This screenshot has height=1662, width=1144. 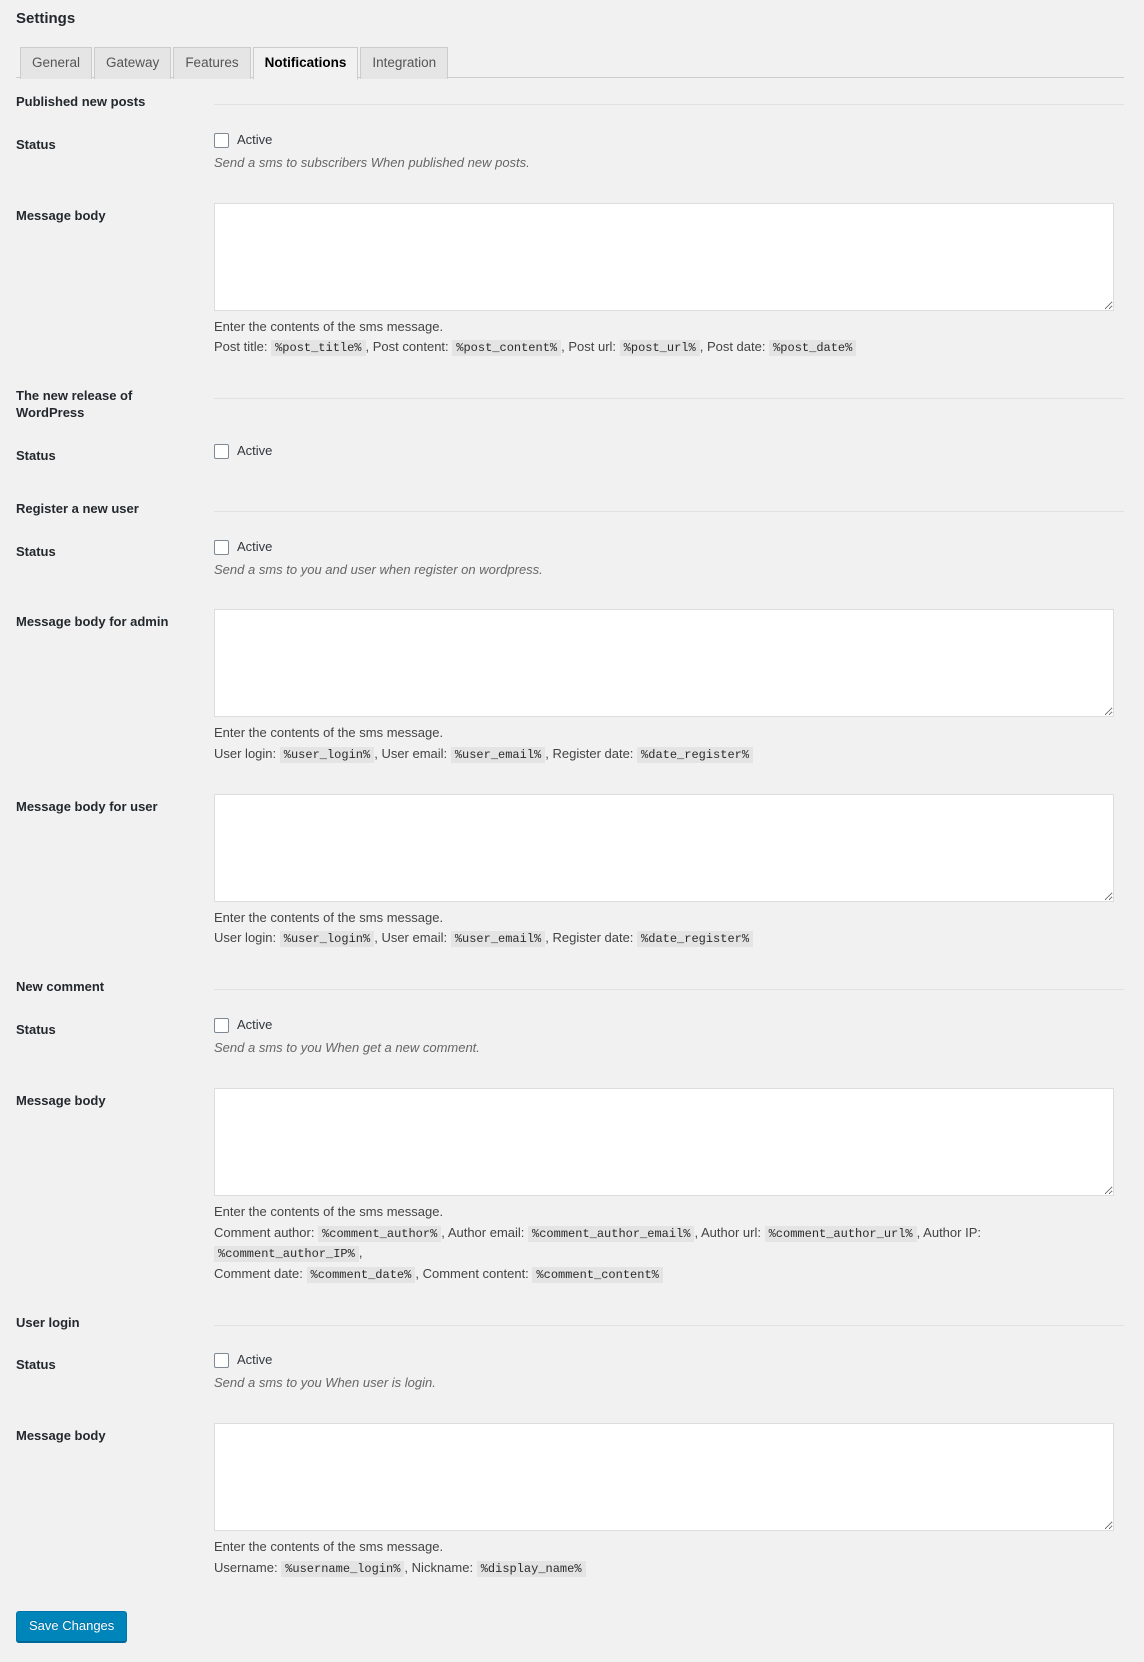 What do you see at coordinates (92, 622) in the screenshot?
I see `label-register-user-admin-message: Message body for admin` at bounding box center [92, 622].